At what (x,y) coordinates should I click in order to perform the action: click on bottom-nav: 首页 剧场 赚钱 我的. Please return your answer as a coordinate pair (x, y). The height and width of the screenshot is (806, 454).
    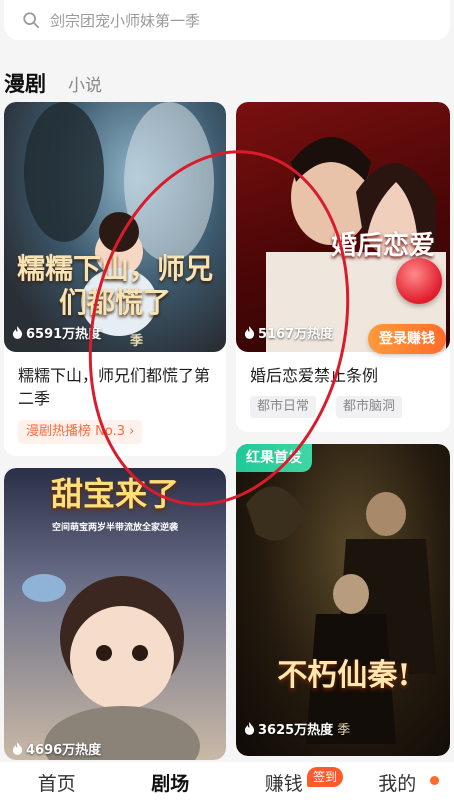
    Looking at the image, I should click on (227, 784).